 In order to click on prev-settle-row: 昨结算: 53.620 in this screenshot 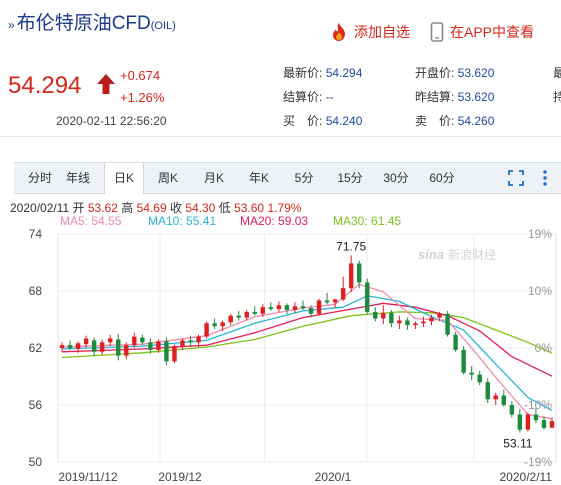, I will do `click(455, 97)`.